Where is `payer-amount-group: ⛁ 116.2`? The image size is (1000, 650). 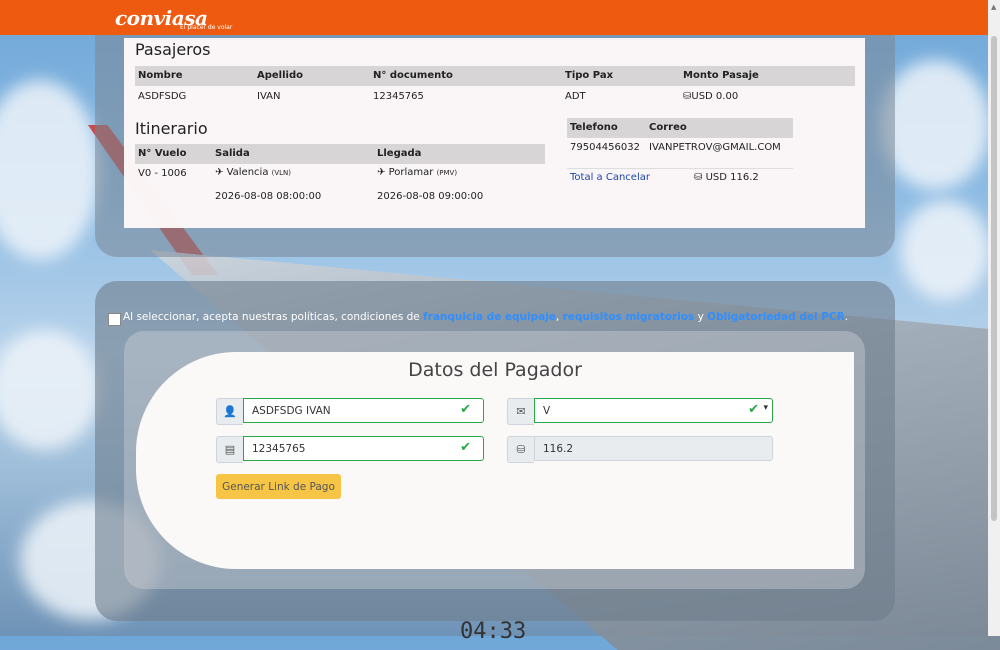
payer-amount-group: ⛁ 116.2 is located at coordinates (640, 449).